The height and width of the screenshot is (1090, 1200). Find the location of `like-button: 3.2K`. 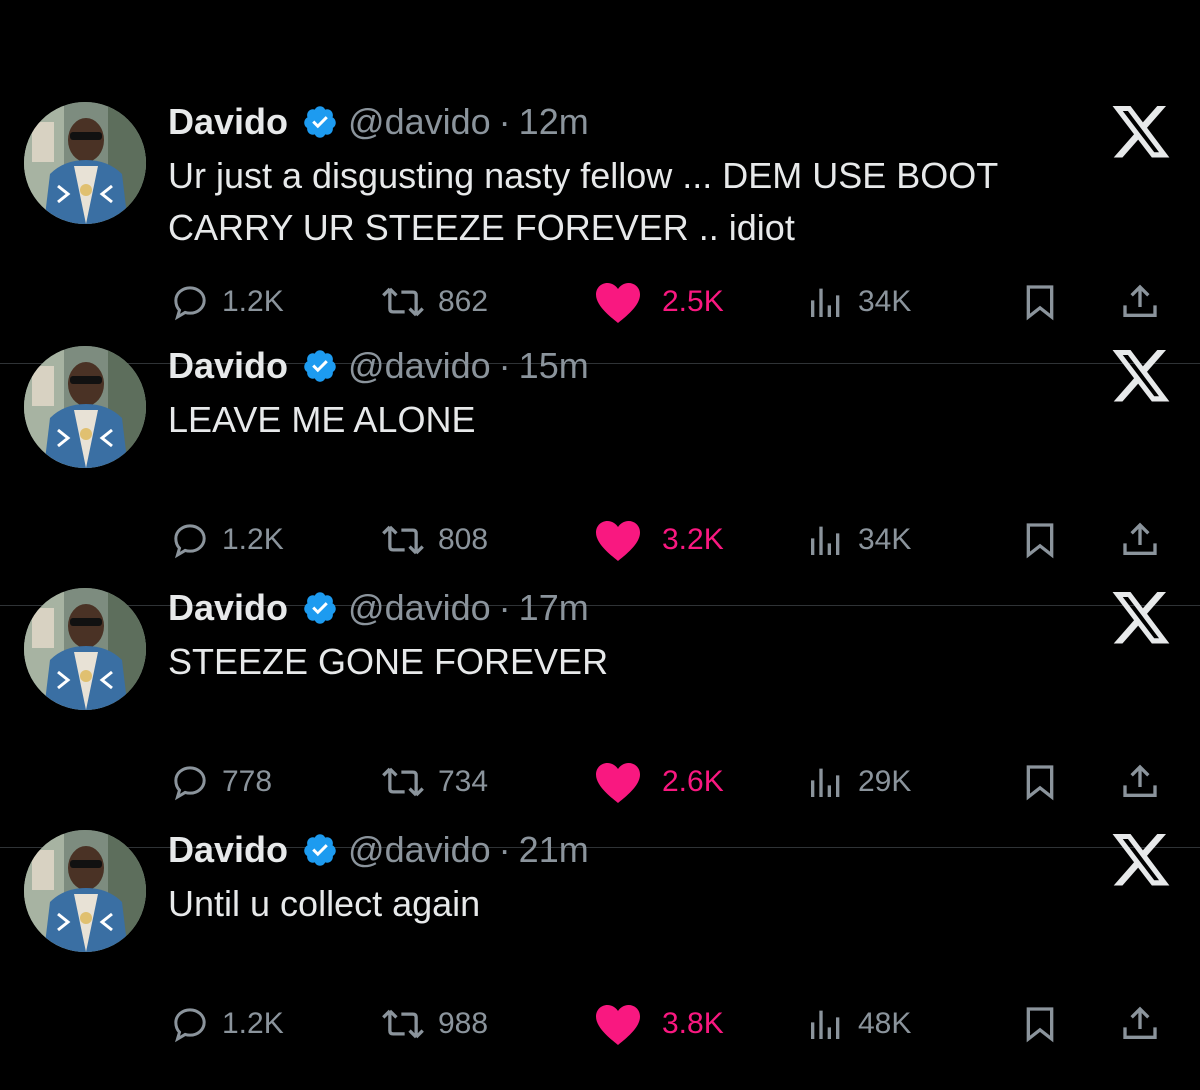

like-button: 3.2K is located at coordinates (659, 540).